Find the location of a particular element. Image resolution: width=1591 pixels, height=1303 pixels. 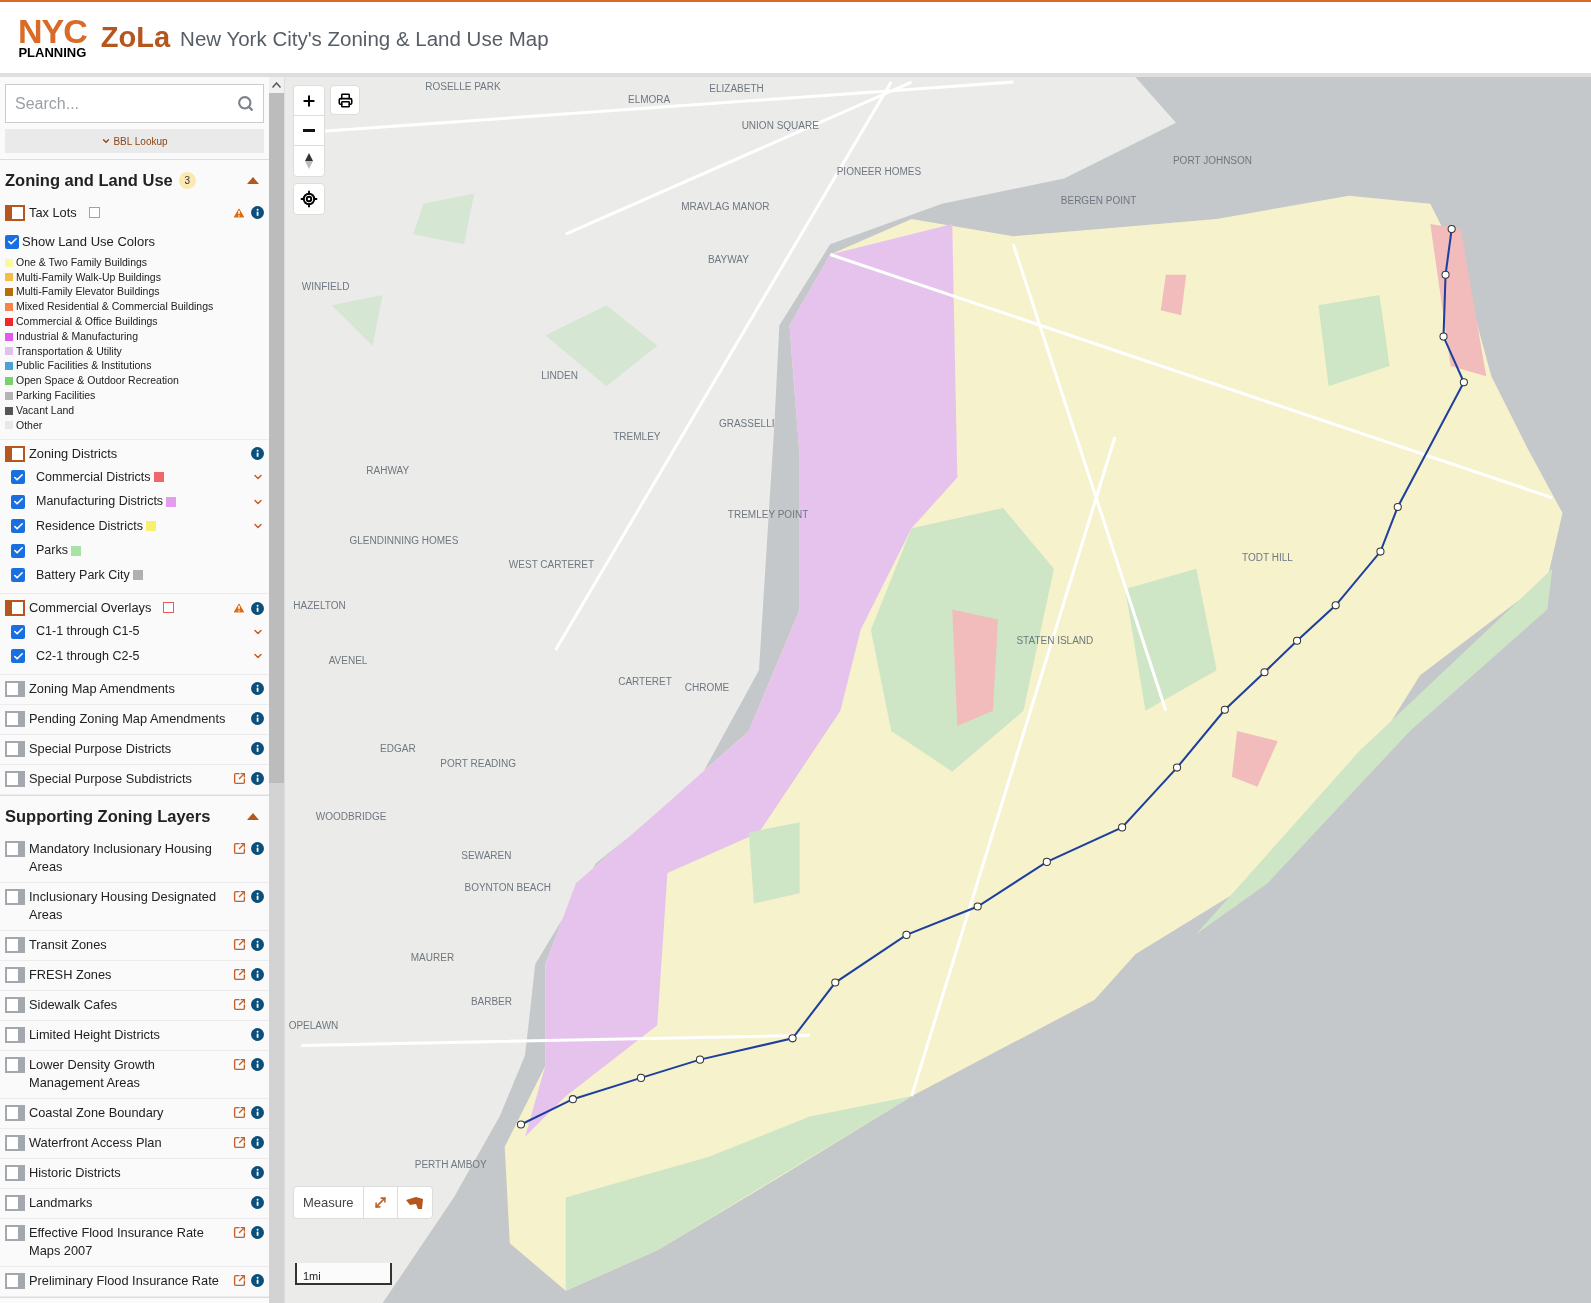

section-title: Supporting Zoning Layers is located at coordinates (108, 817).